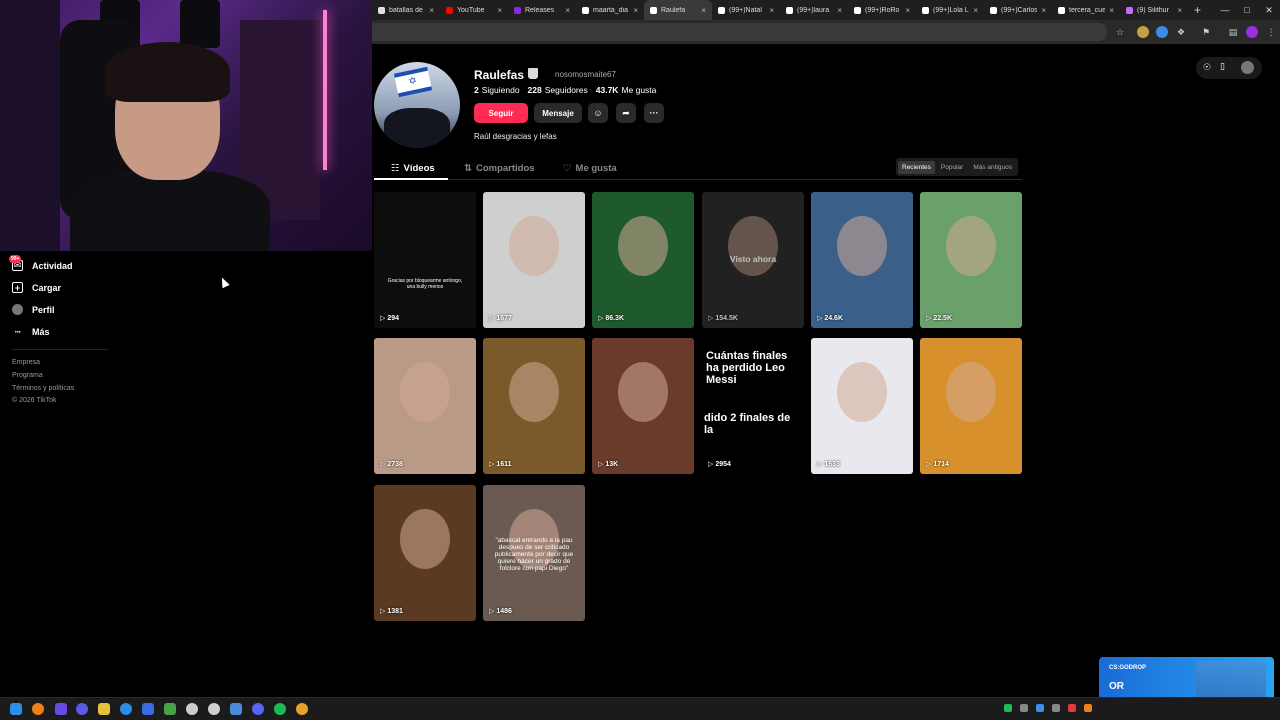  I want to click on browser-tab: maarta_dia ×, so click(610, 10).